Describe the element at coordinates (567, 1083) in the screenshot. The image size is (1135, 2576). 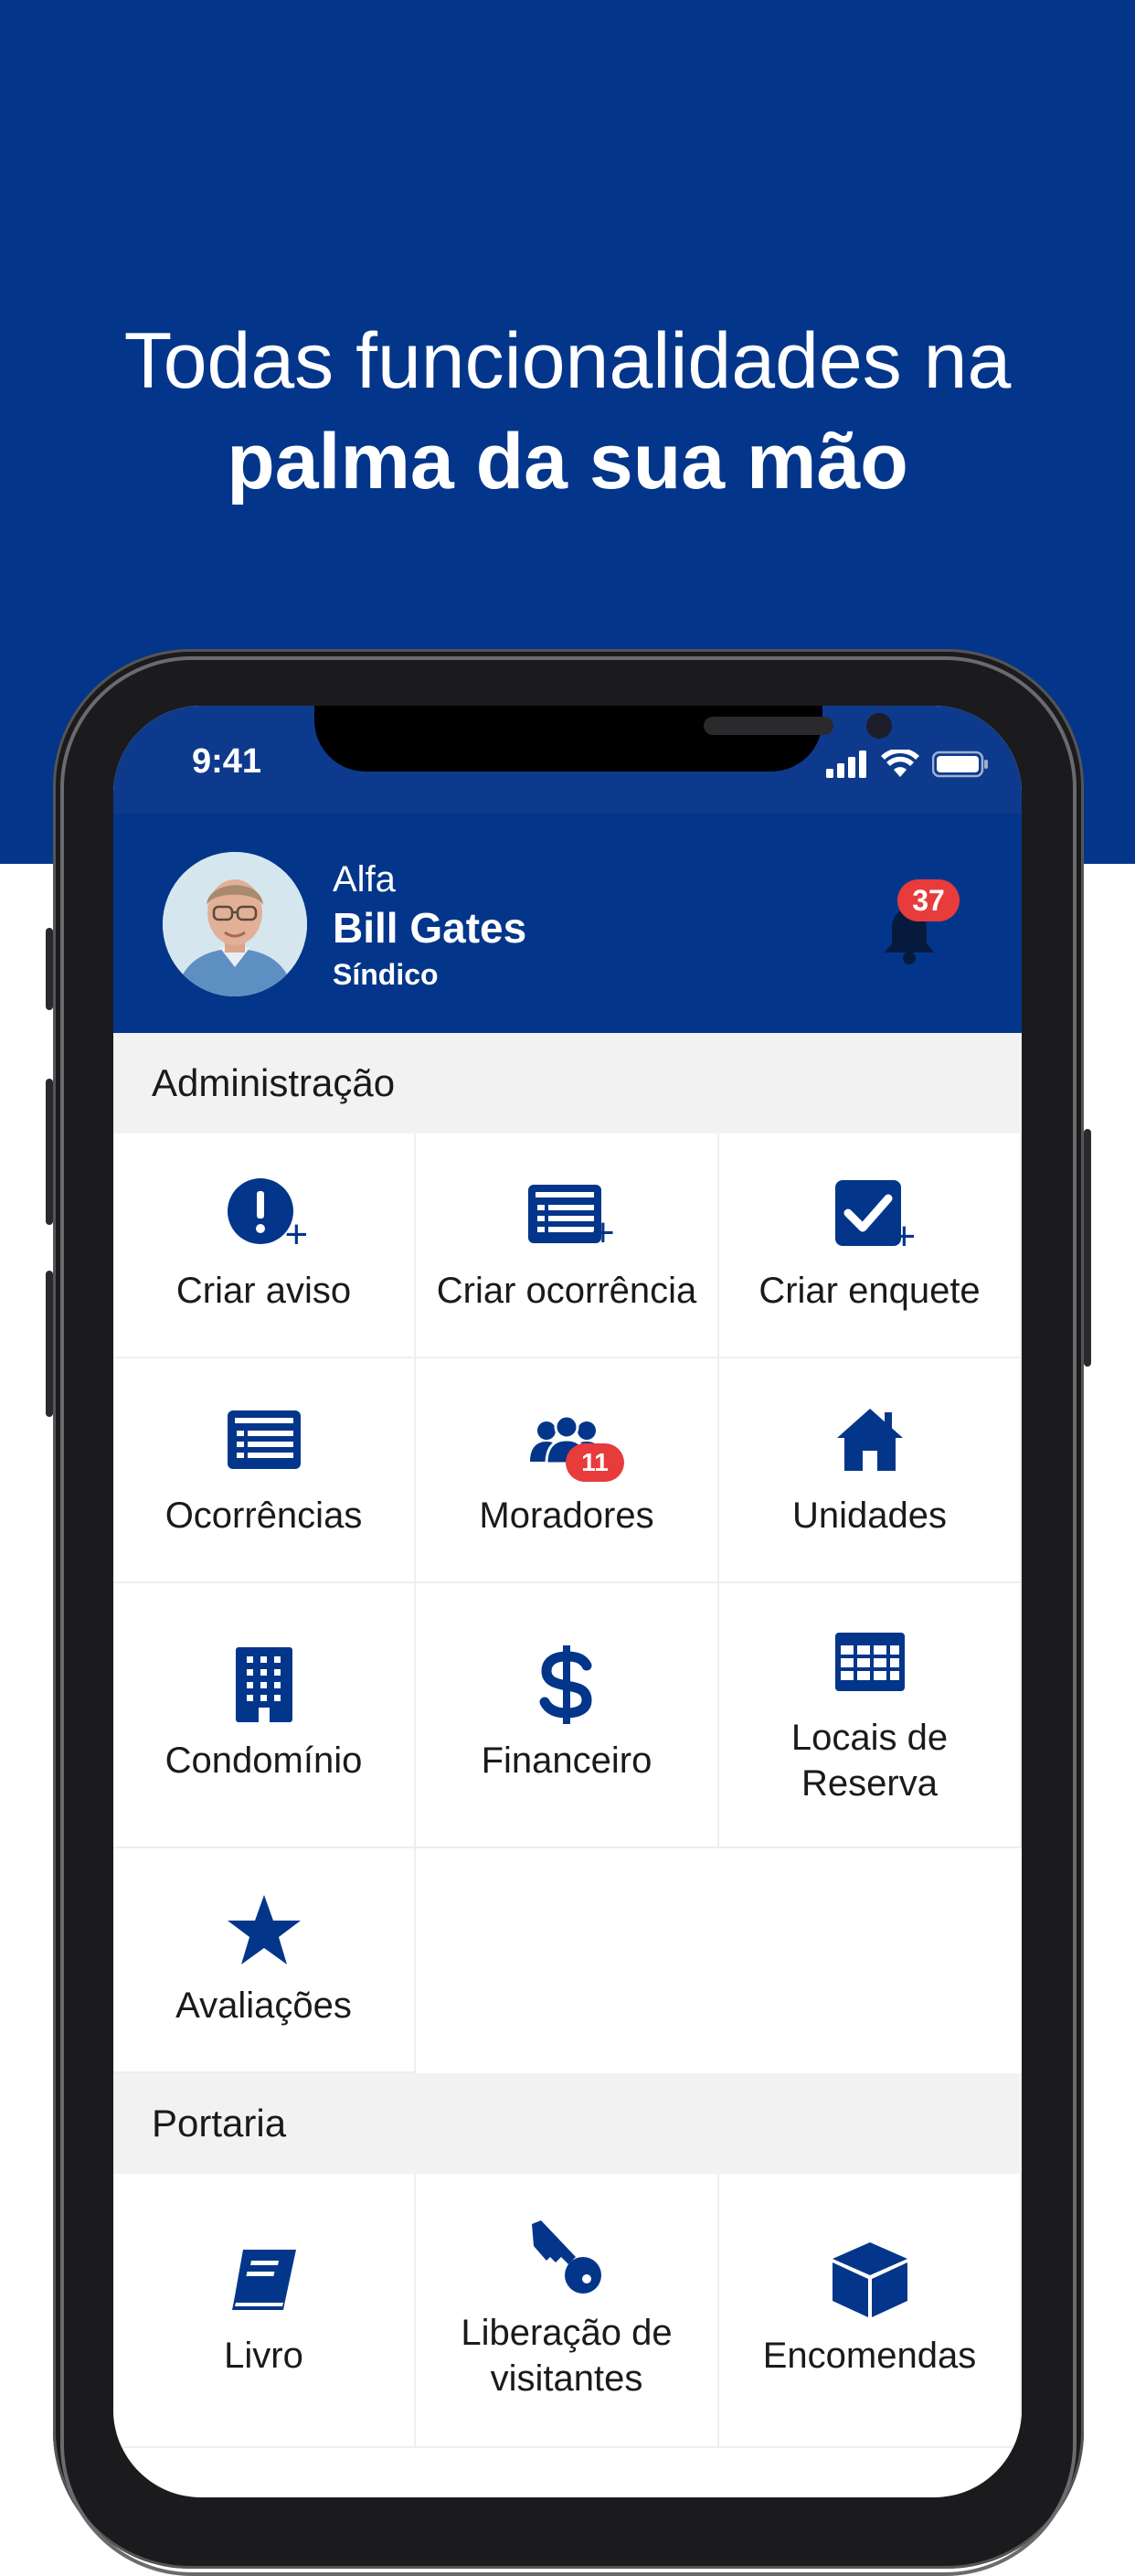
I see `section-administracao: Administração` at that location.